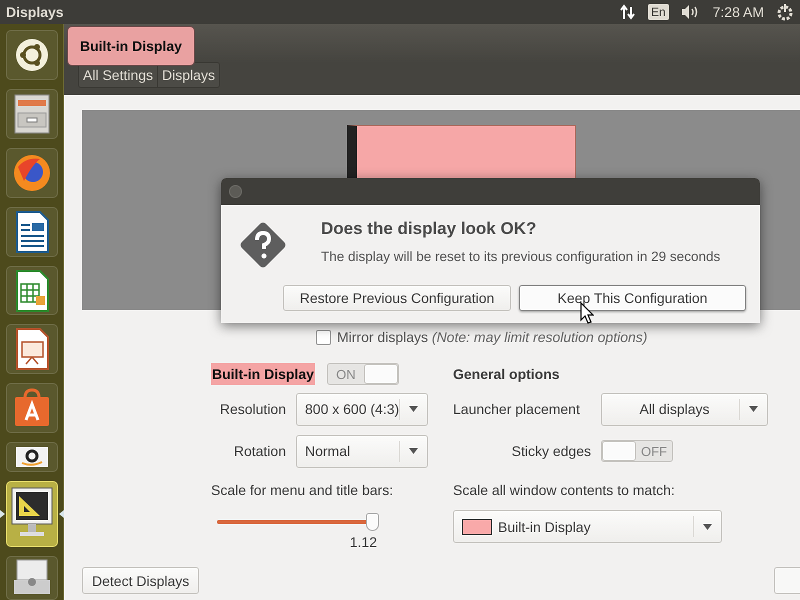 This screenshot has width=800, height=600. I want to click on field-label: Rotation, so click(259, 451).